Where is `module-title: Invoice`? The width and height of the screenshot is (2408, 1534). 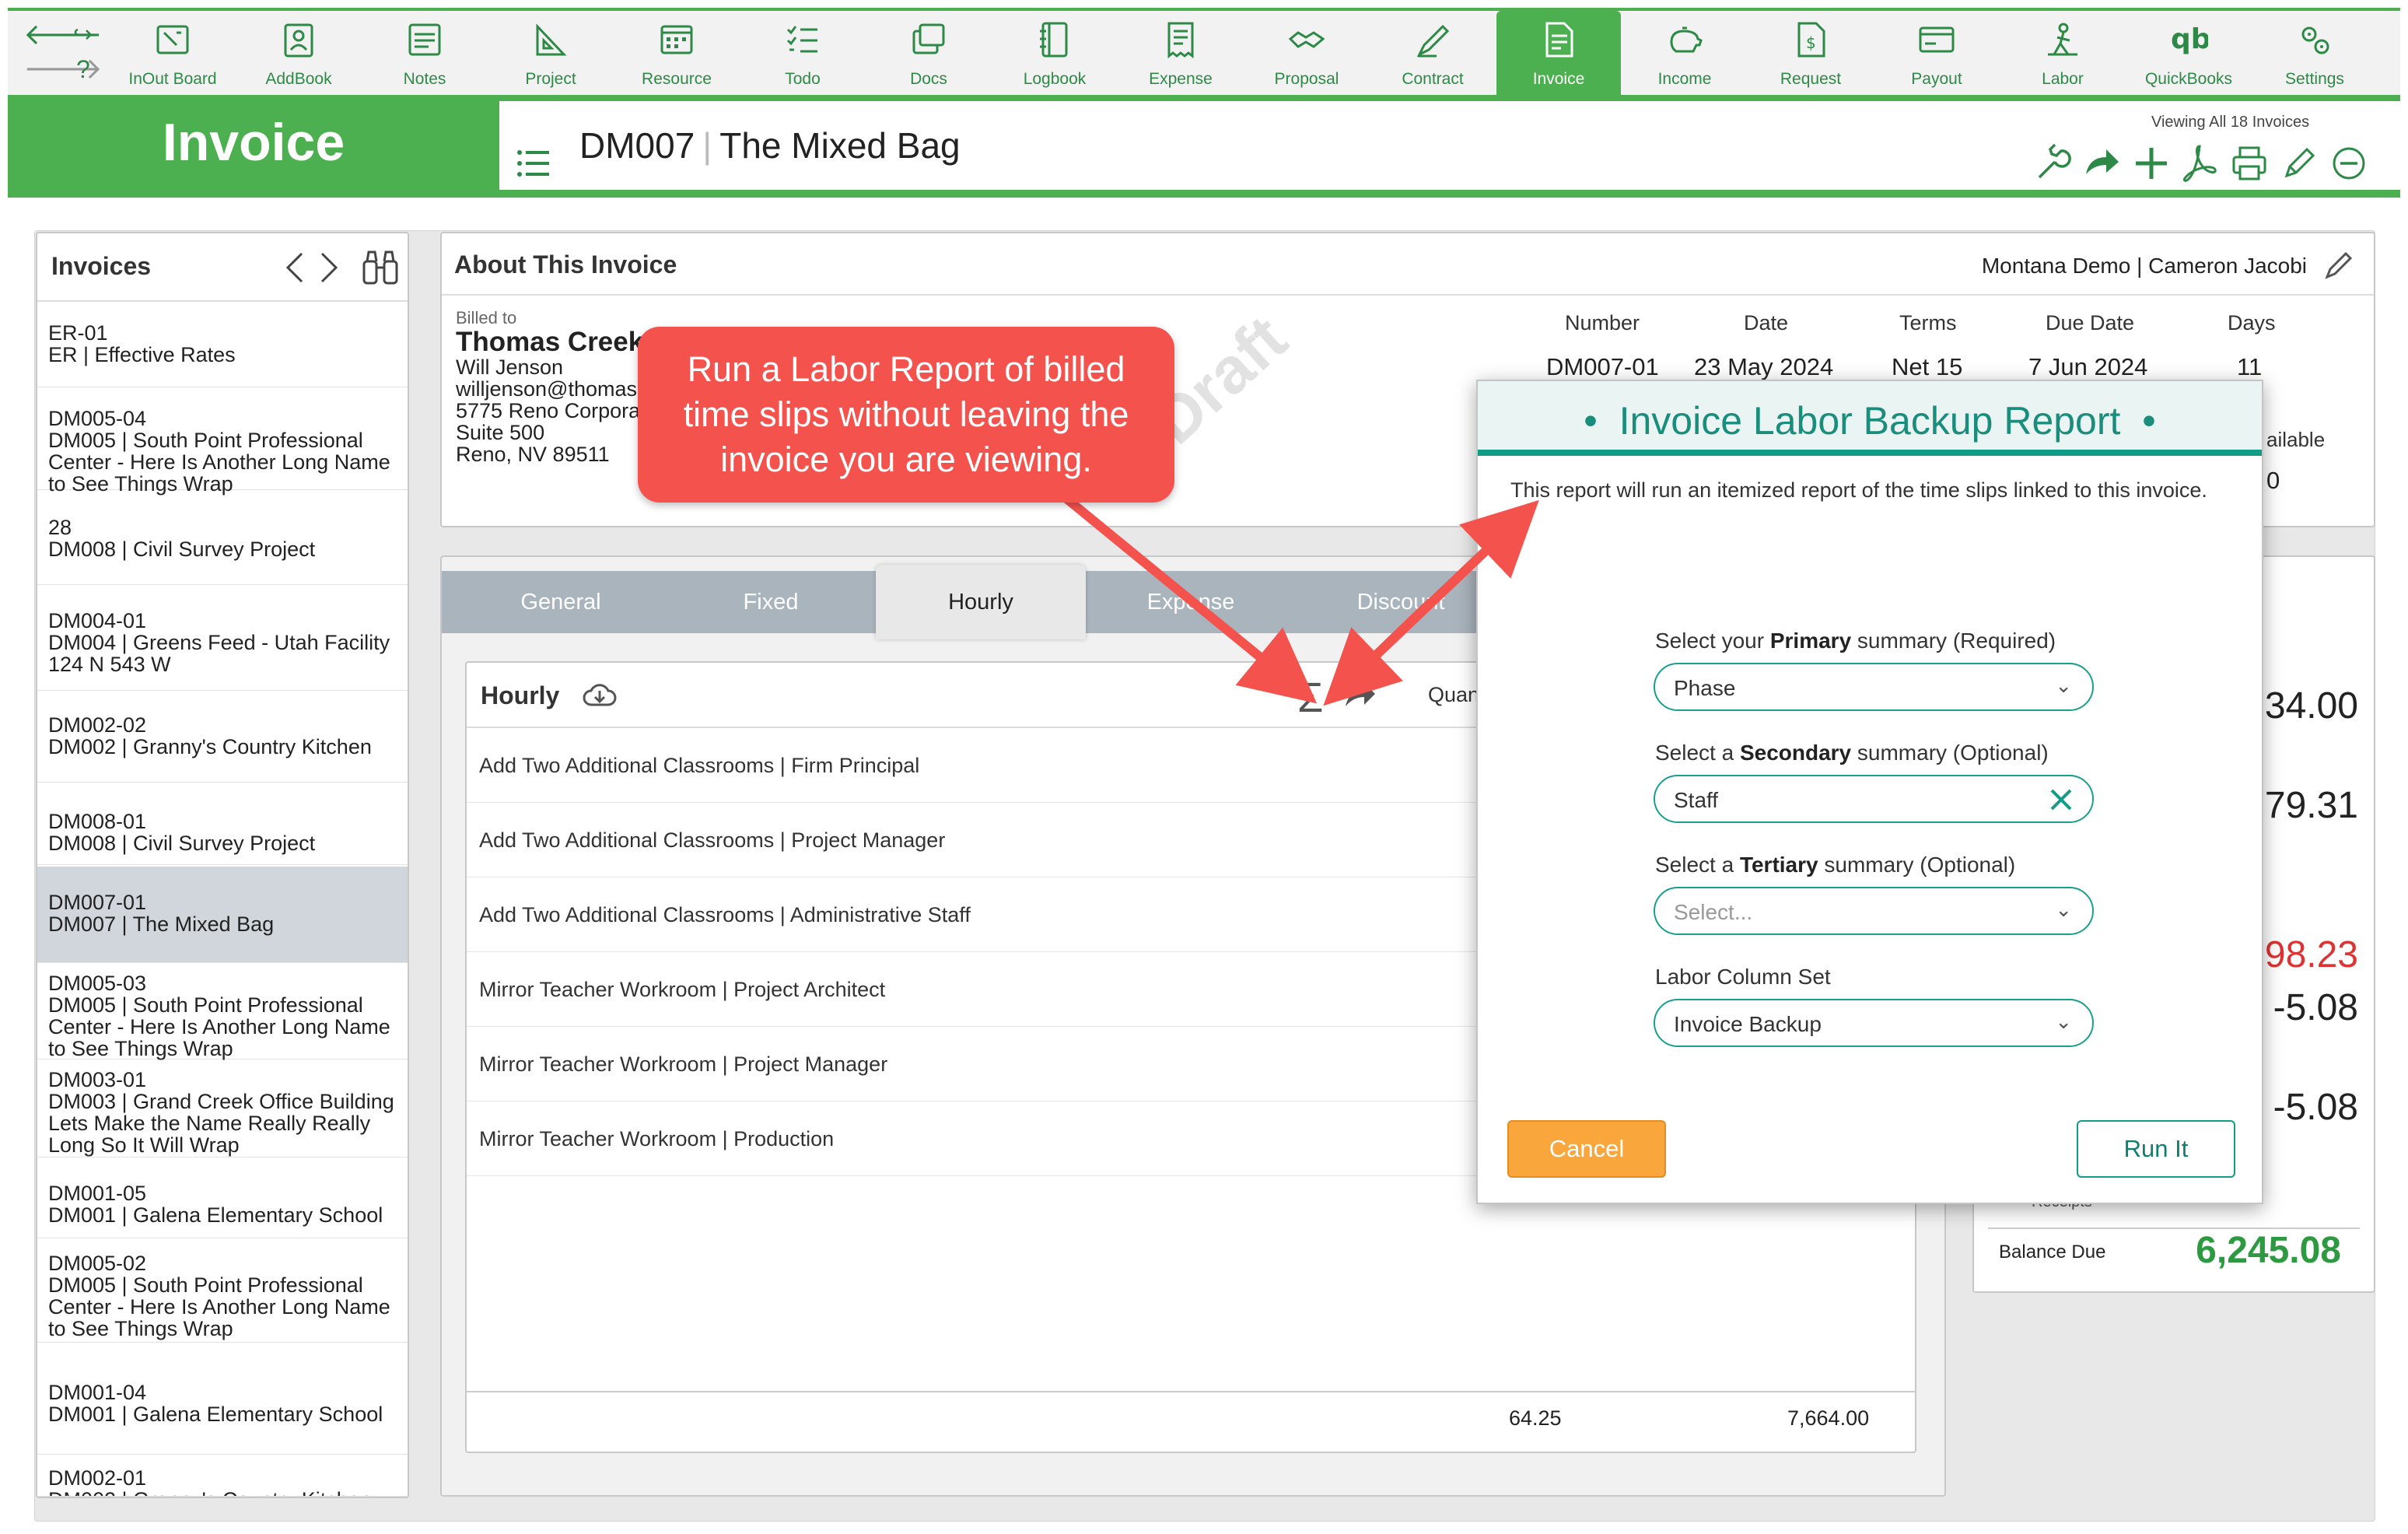 module-title: Invoice is located at coordinates (254, 142).